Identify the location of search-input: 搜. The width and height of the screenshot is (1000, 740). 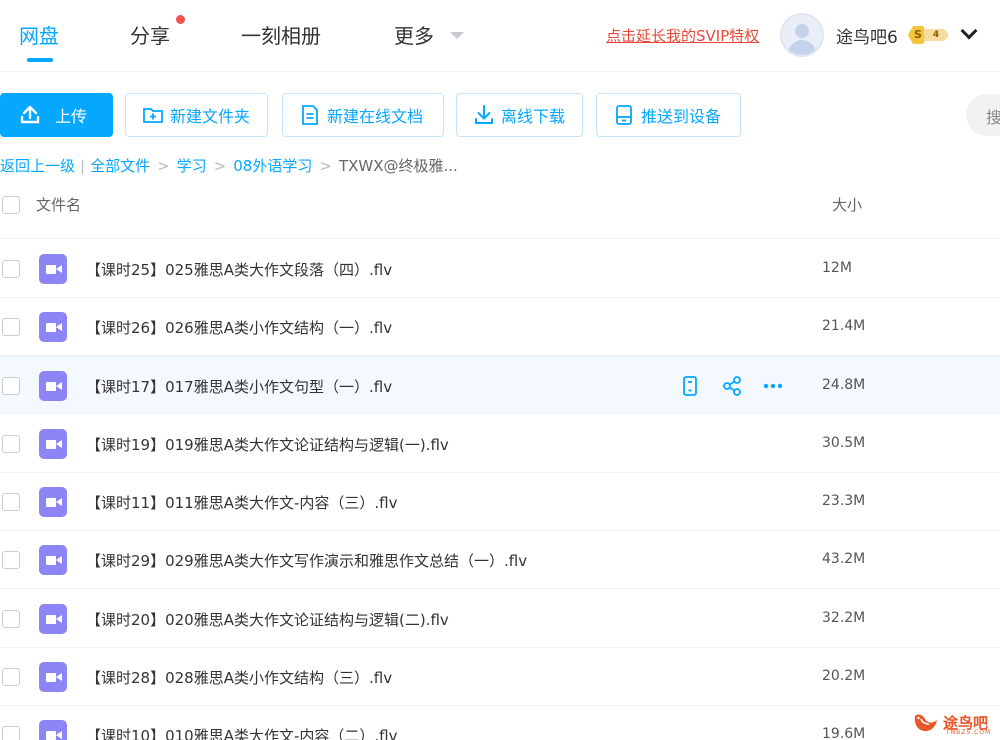
(983, 115).